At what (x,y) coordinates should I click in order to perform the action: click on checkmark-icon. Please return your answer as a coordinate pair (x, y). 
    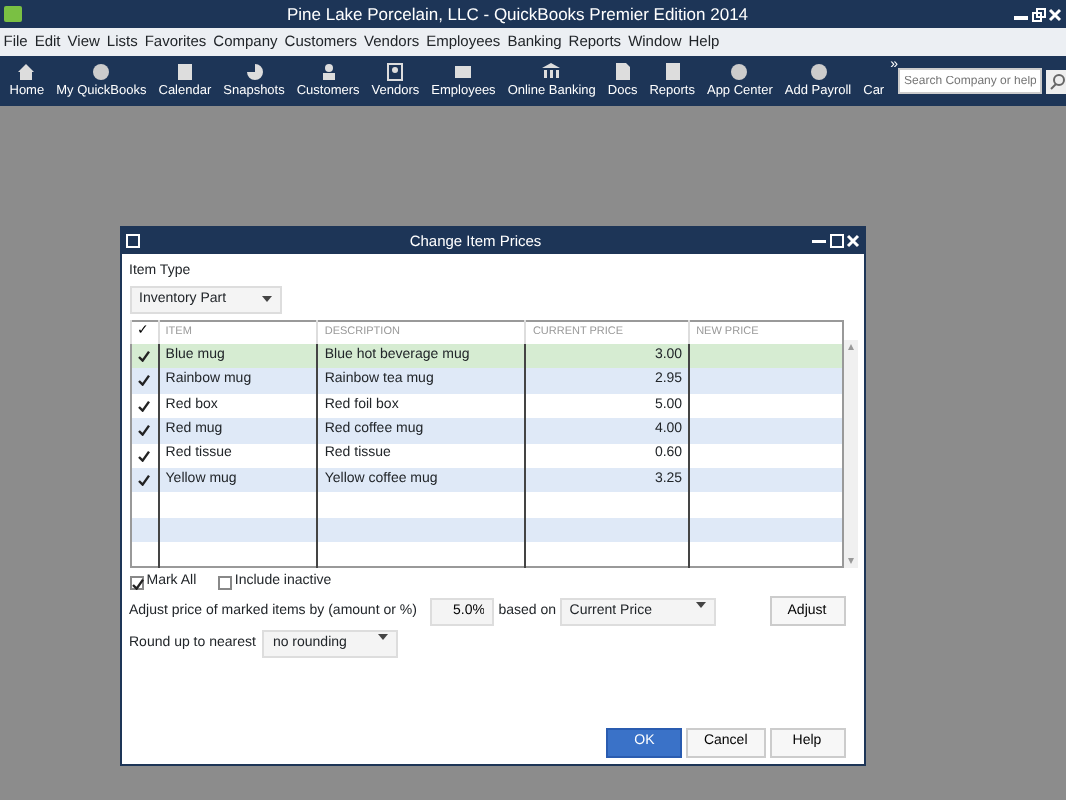
    Looking at the image, I should click on (137, 583).